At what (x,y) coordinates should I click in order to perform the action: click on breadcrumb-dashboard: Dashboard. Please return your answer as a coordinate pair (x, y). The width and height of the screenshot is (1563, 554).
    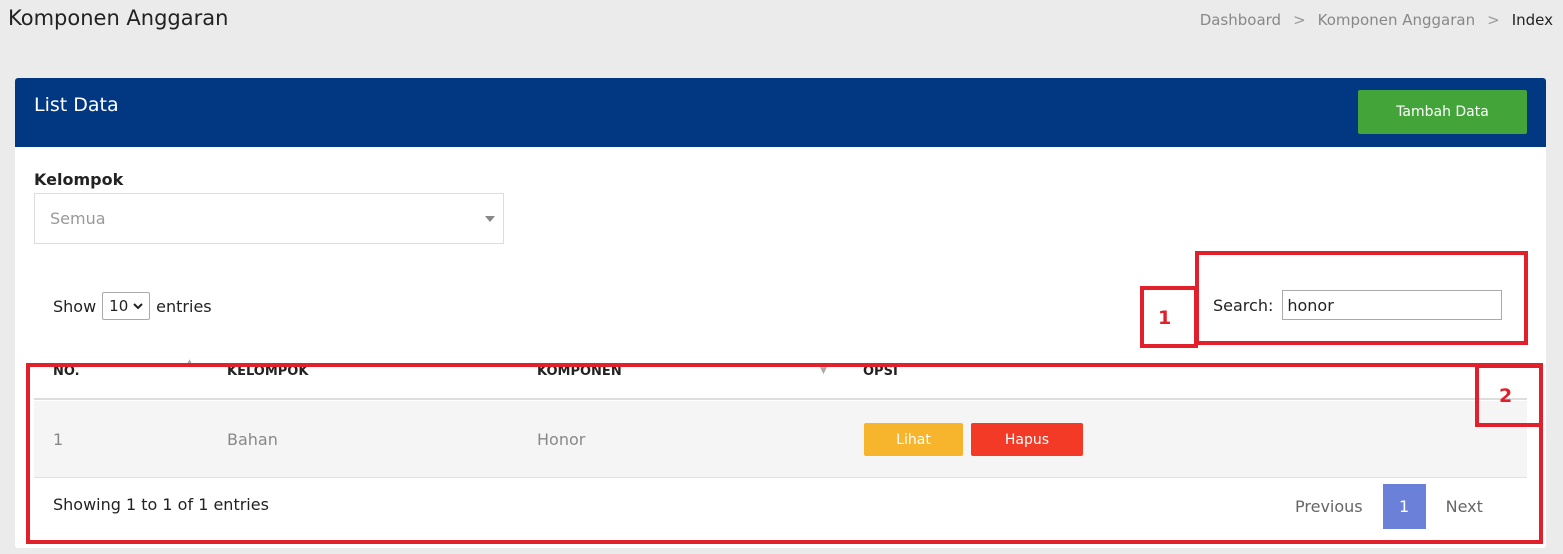
    Looking at the image, I should click on (1240, 20).